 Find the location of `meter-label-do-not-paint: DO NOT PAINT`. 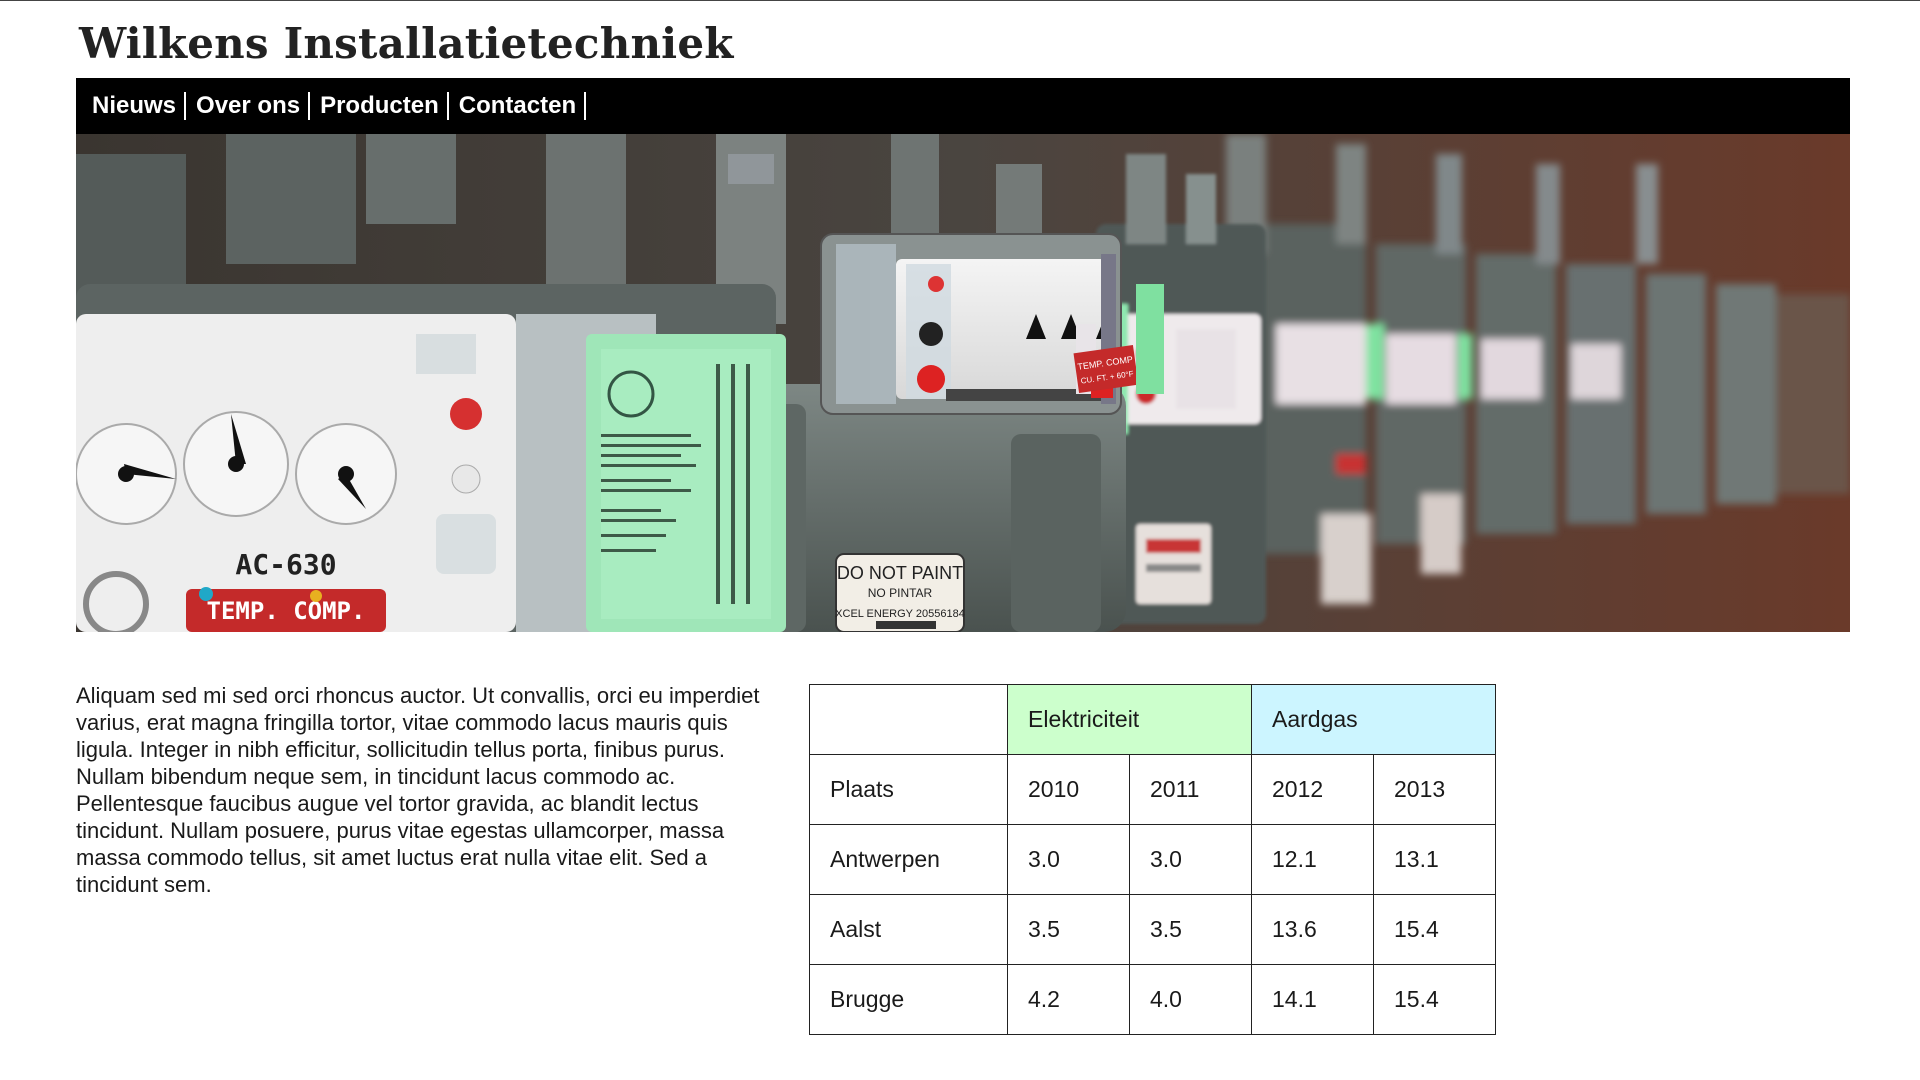

meter-label-do-not-paint: DO NOT PAINT is located at coordinates (900, 573).